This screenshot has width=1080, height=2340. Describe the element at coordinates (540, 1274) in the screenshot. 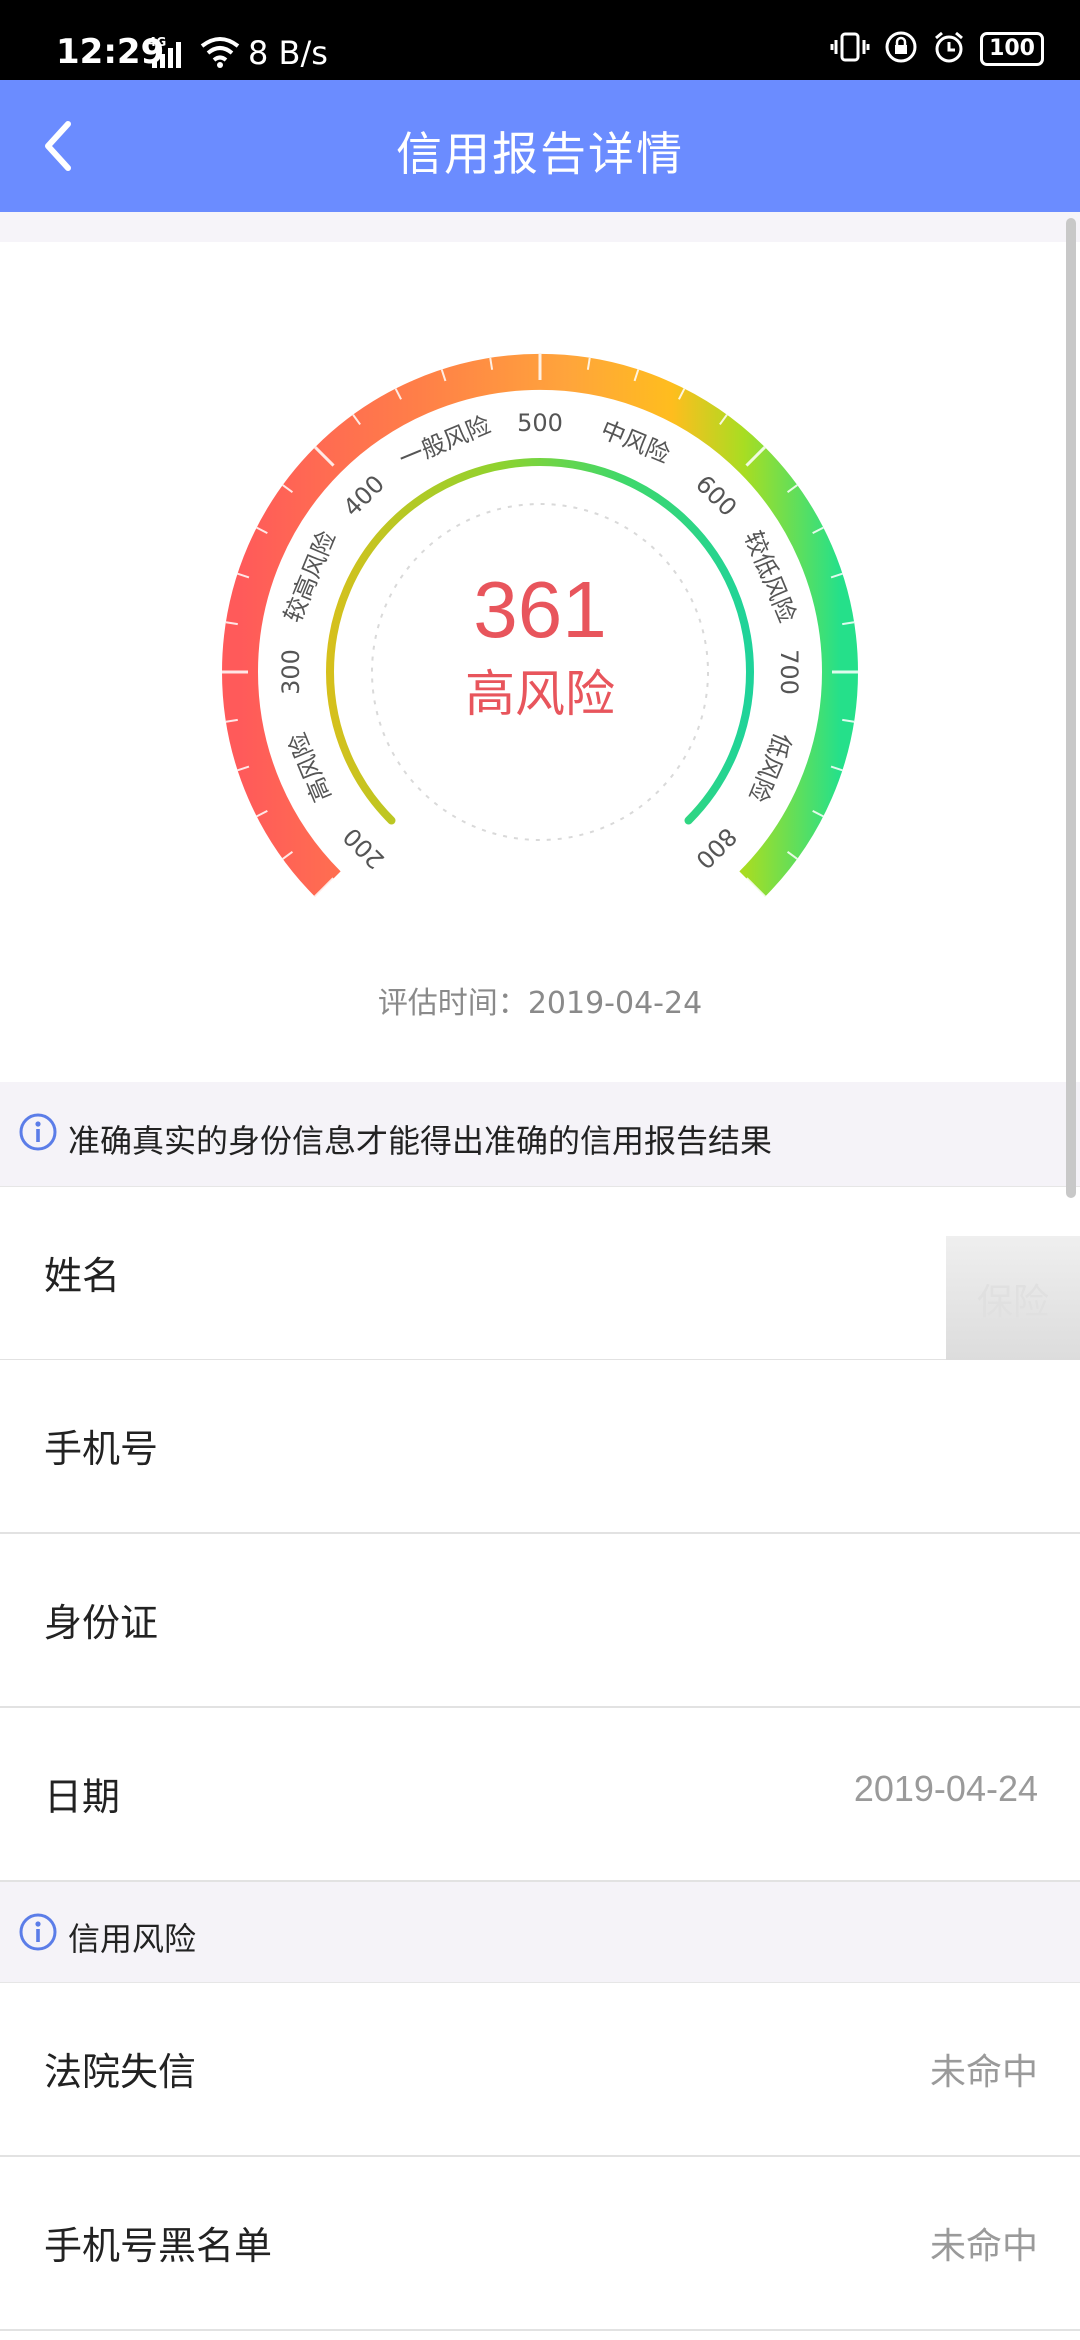

I see `info-row-name: 姓名` at that location.